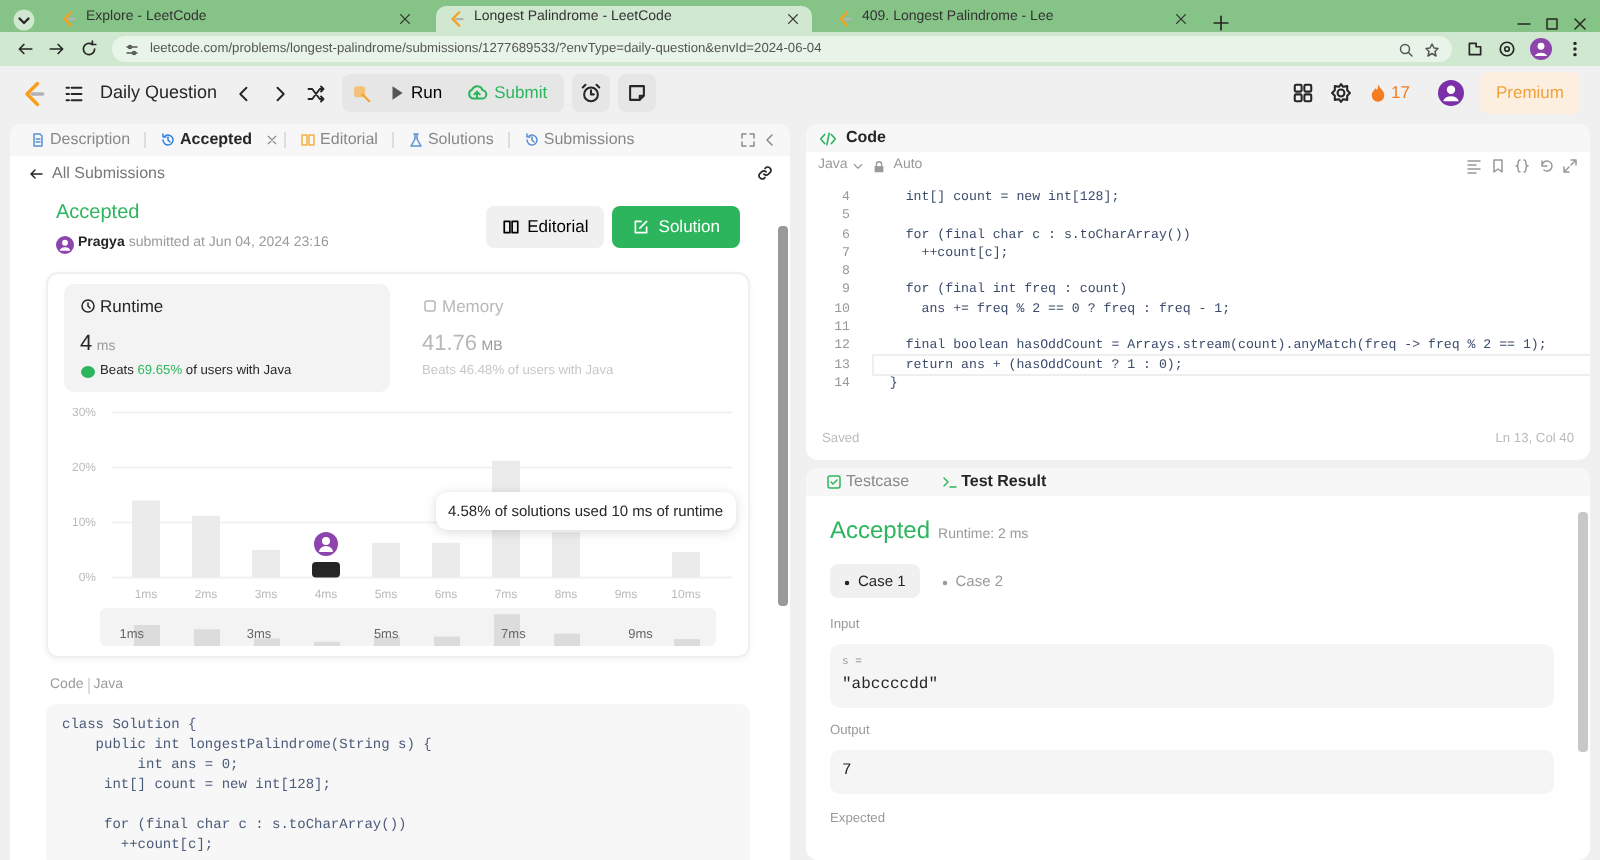  Describe the element at coordinates (1552, 24) in the screenshot. I see `maximize-icon` at that location.